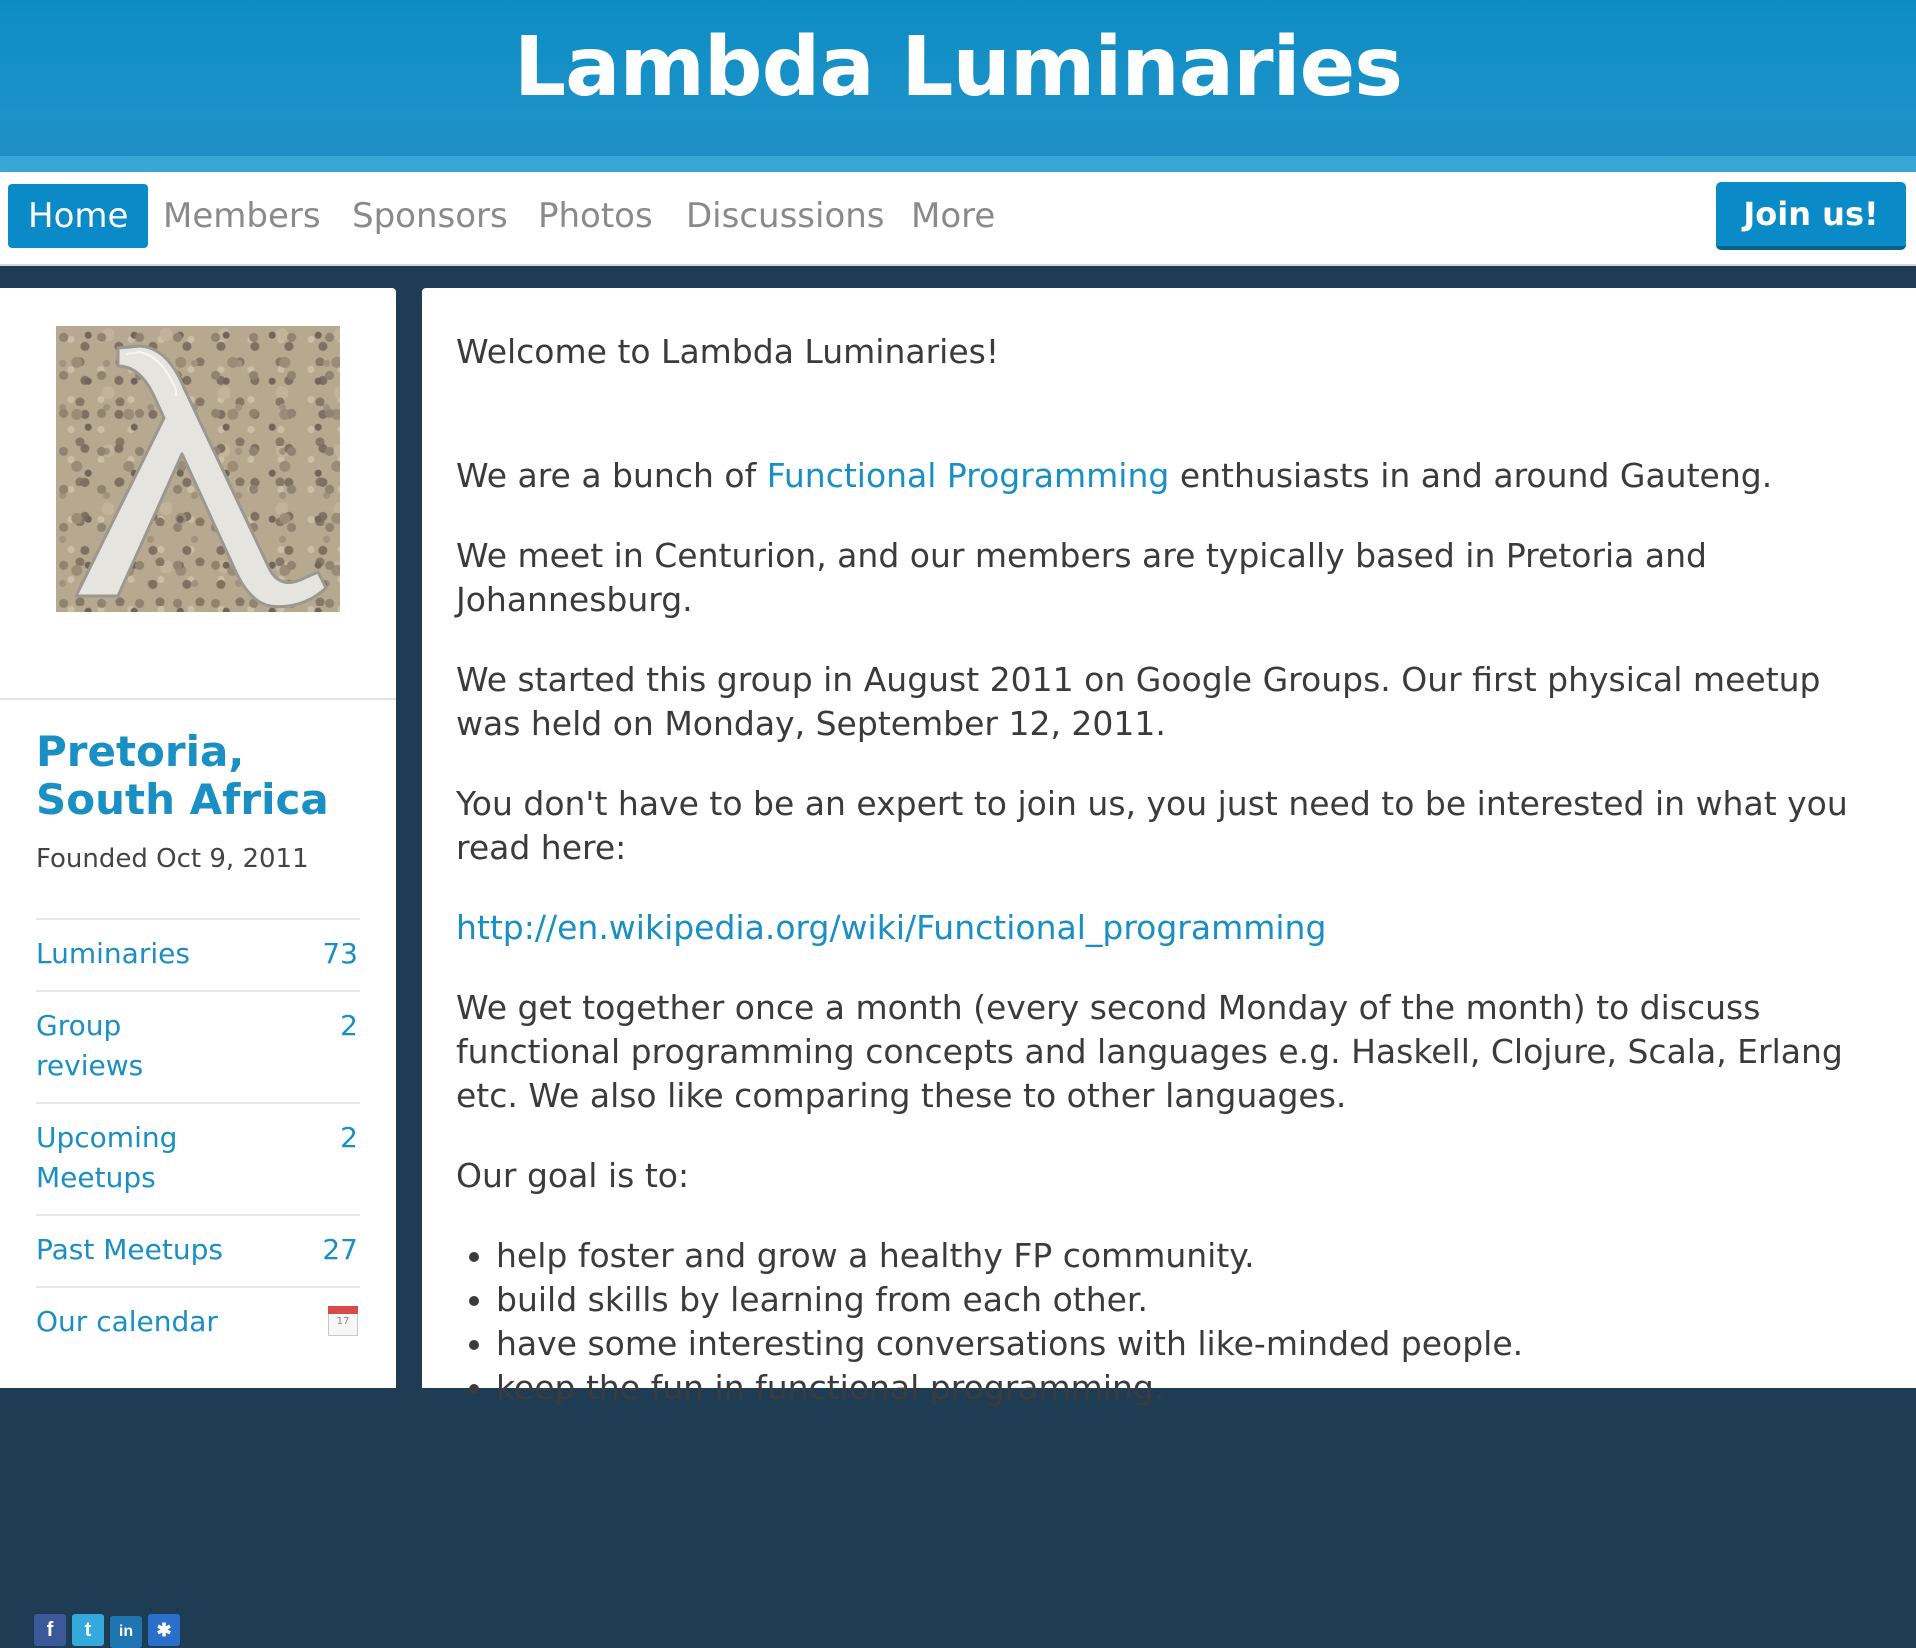  I want to click on linkedin-icon: in, so click(126, 1632).